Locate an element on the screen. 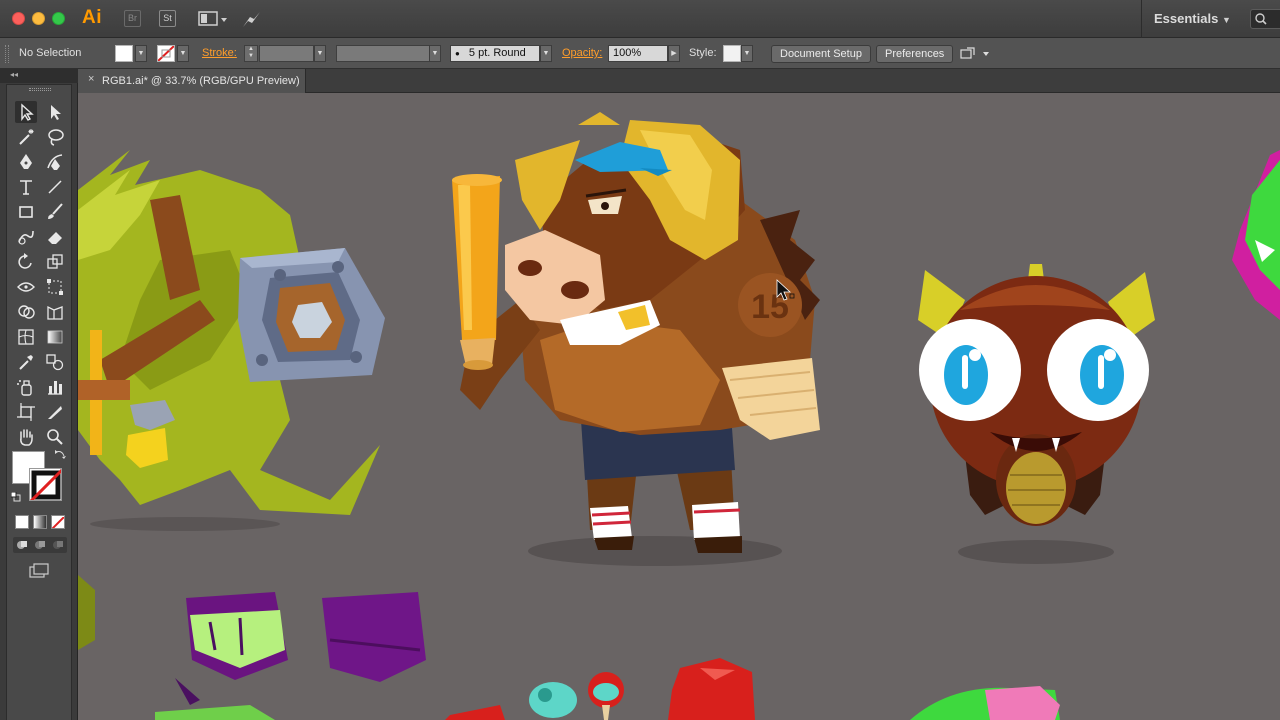  rectangle-tool is located at coordinates (26, 212).